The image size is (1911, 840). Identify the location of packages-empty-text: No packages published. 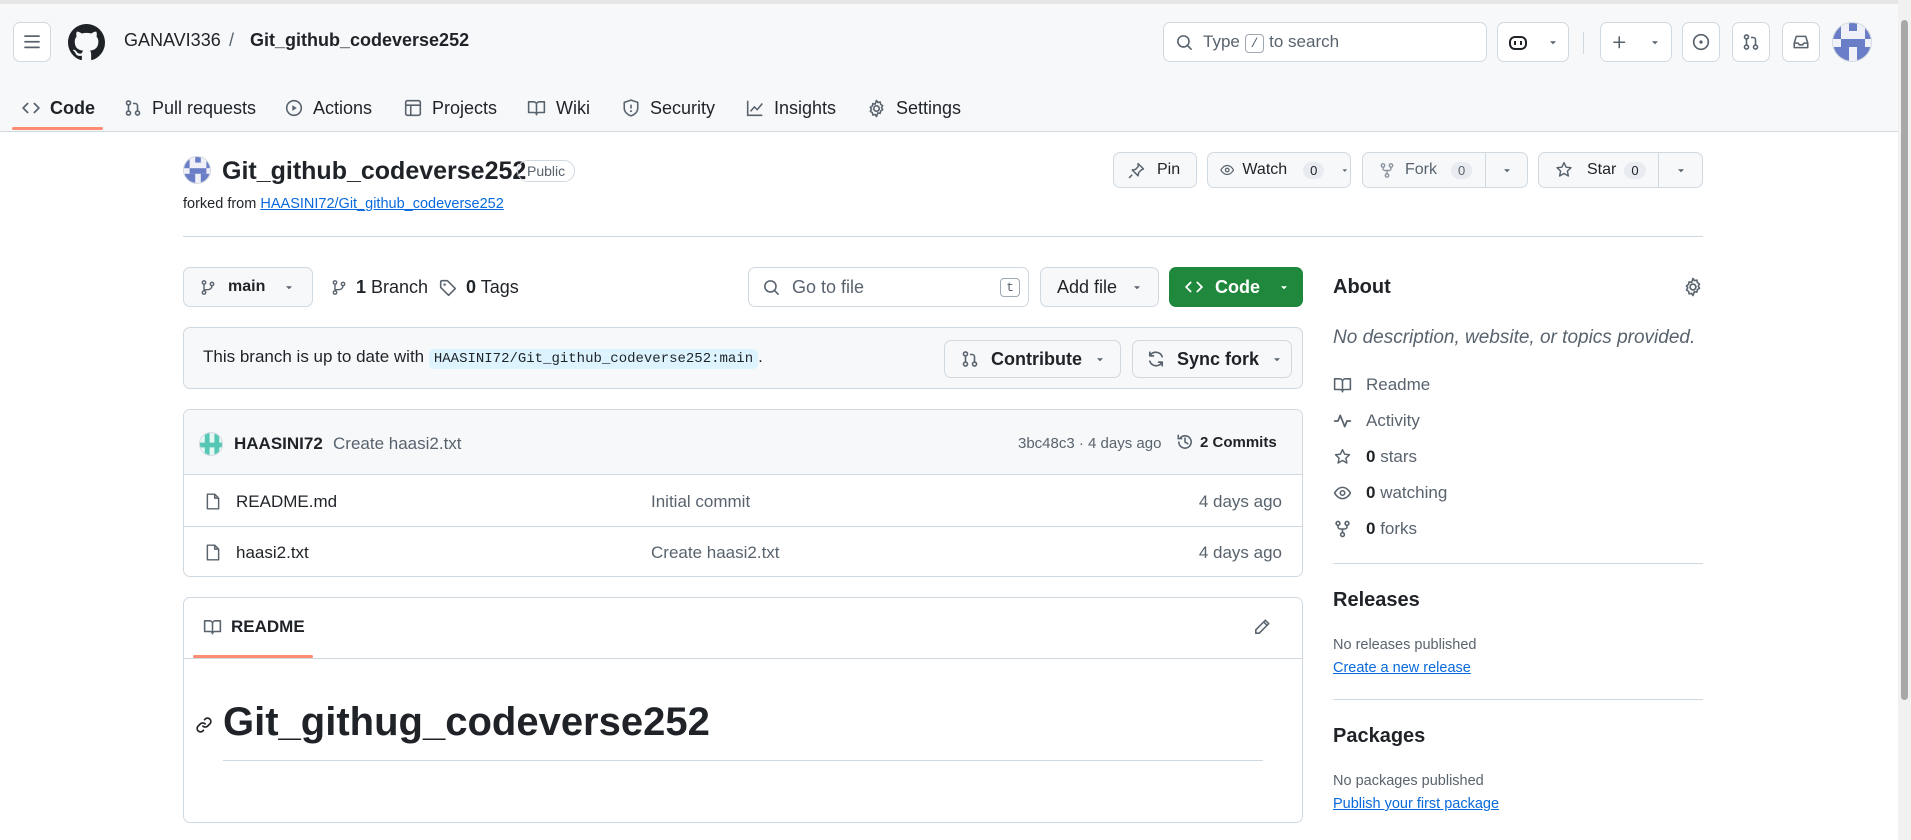
(1408, 781).